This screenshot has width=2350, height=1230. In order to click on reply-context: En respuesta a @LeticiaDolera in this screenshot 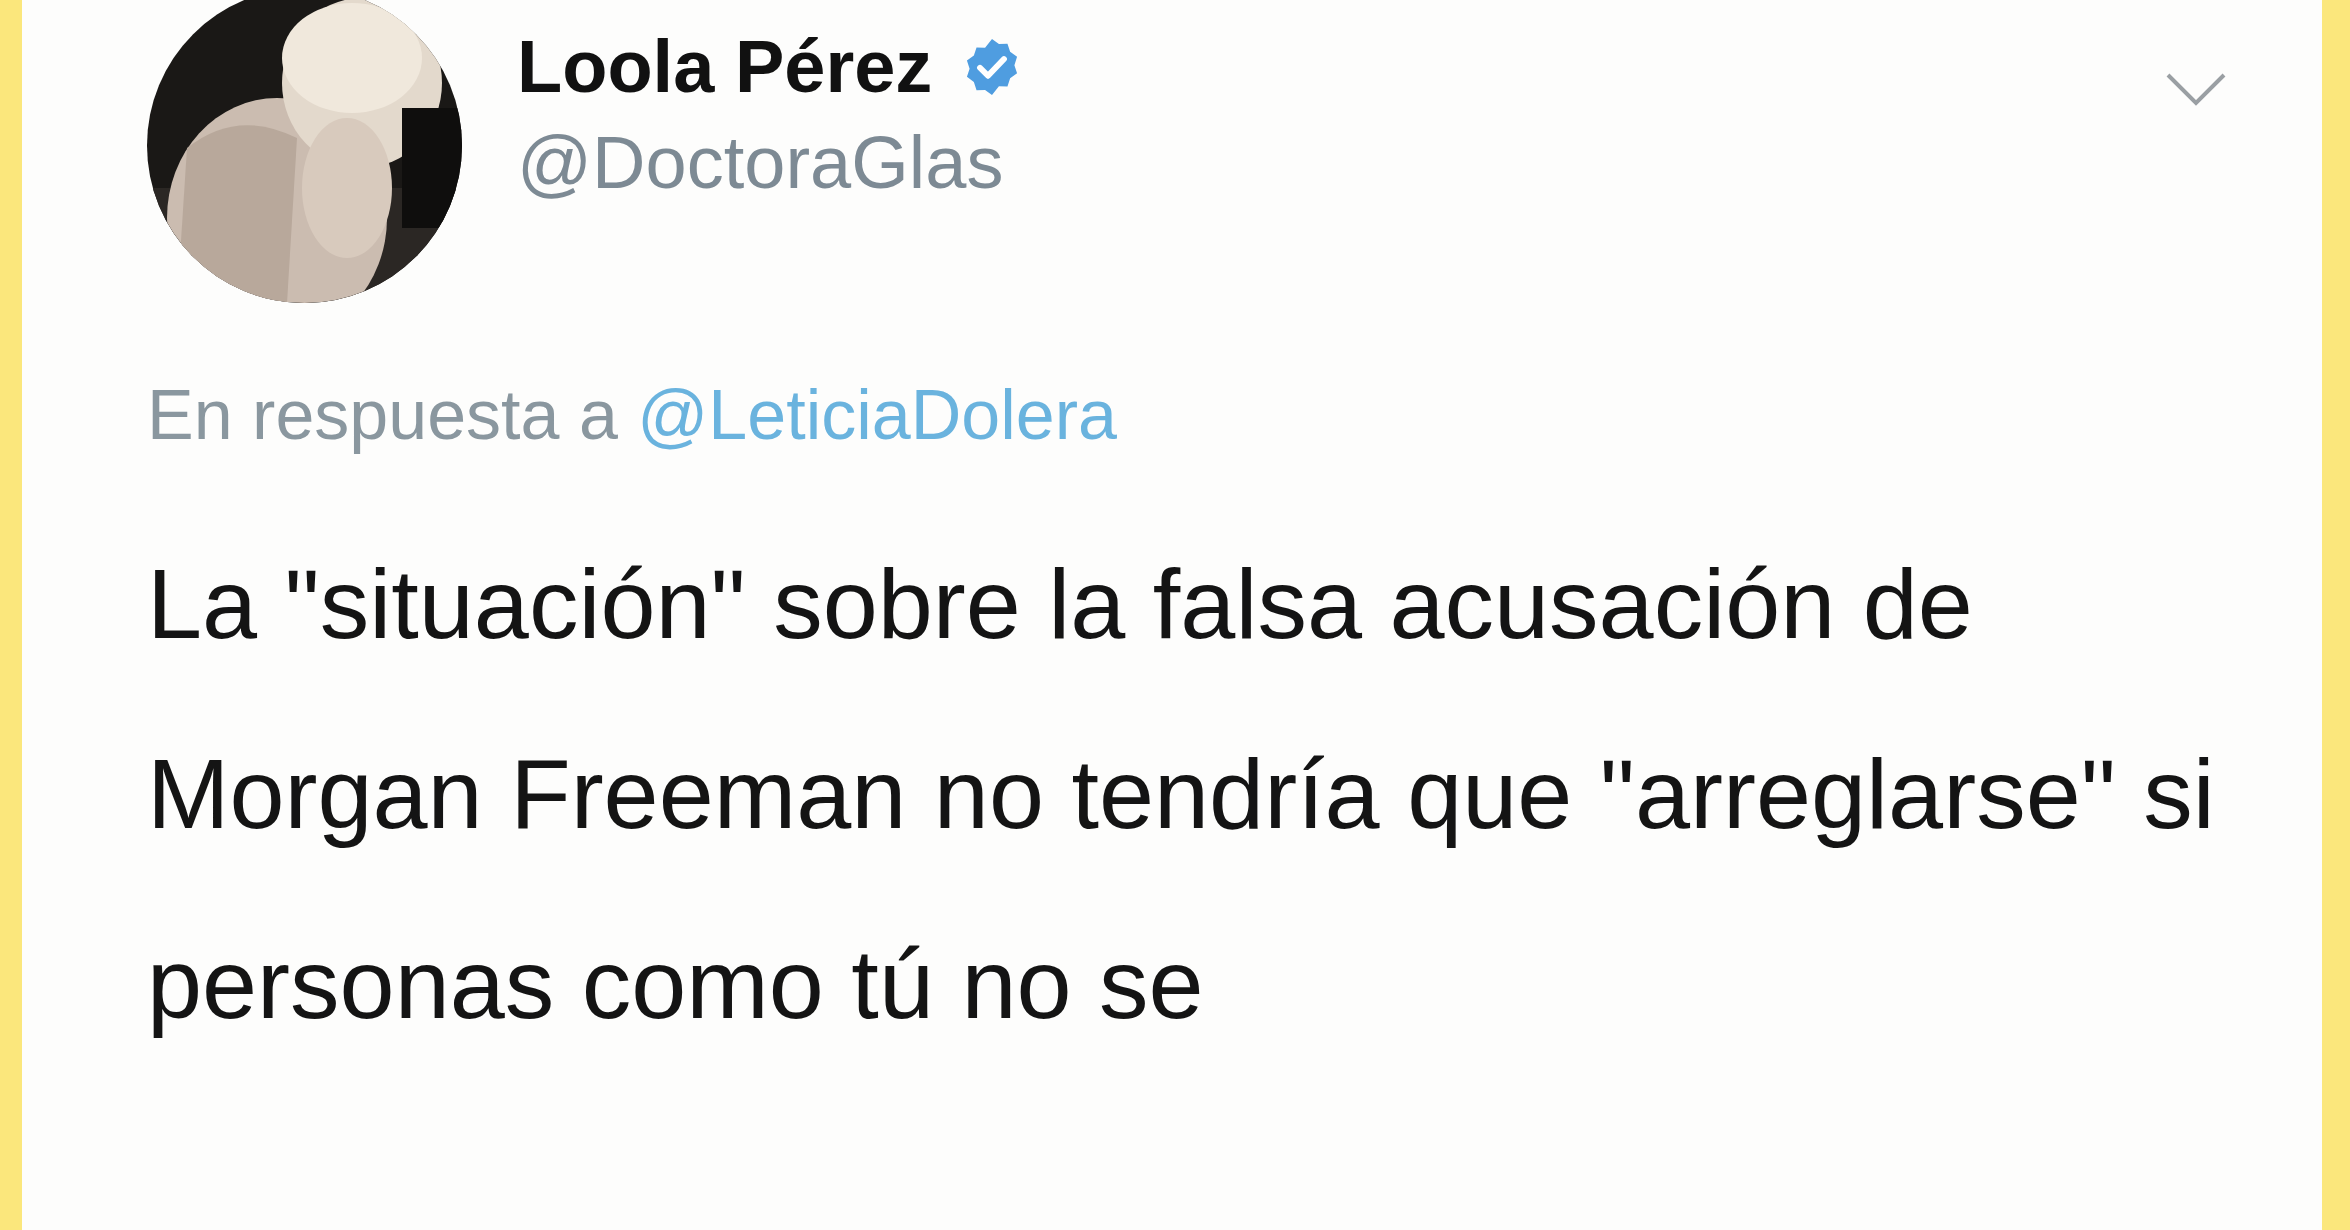, I will do `click(632, 415)`.